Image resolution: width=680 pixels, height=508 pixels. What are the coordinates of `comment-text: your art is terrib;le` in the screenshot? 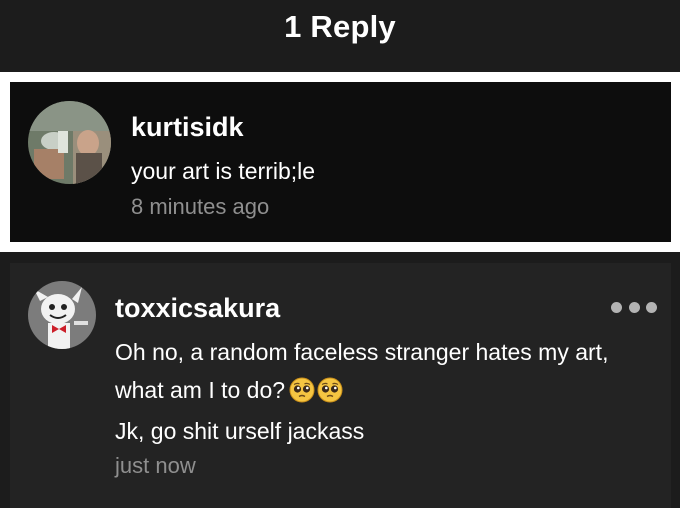 It's located at (223, 171).